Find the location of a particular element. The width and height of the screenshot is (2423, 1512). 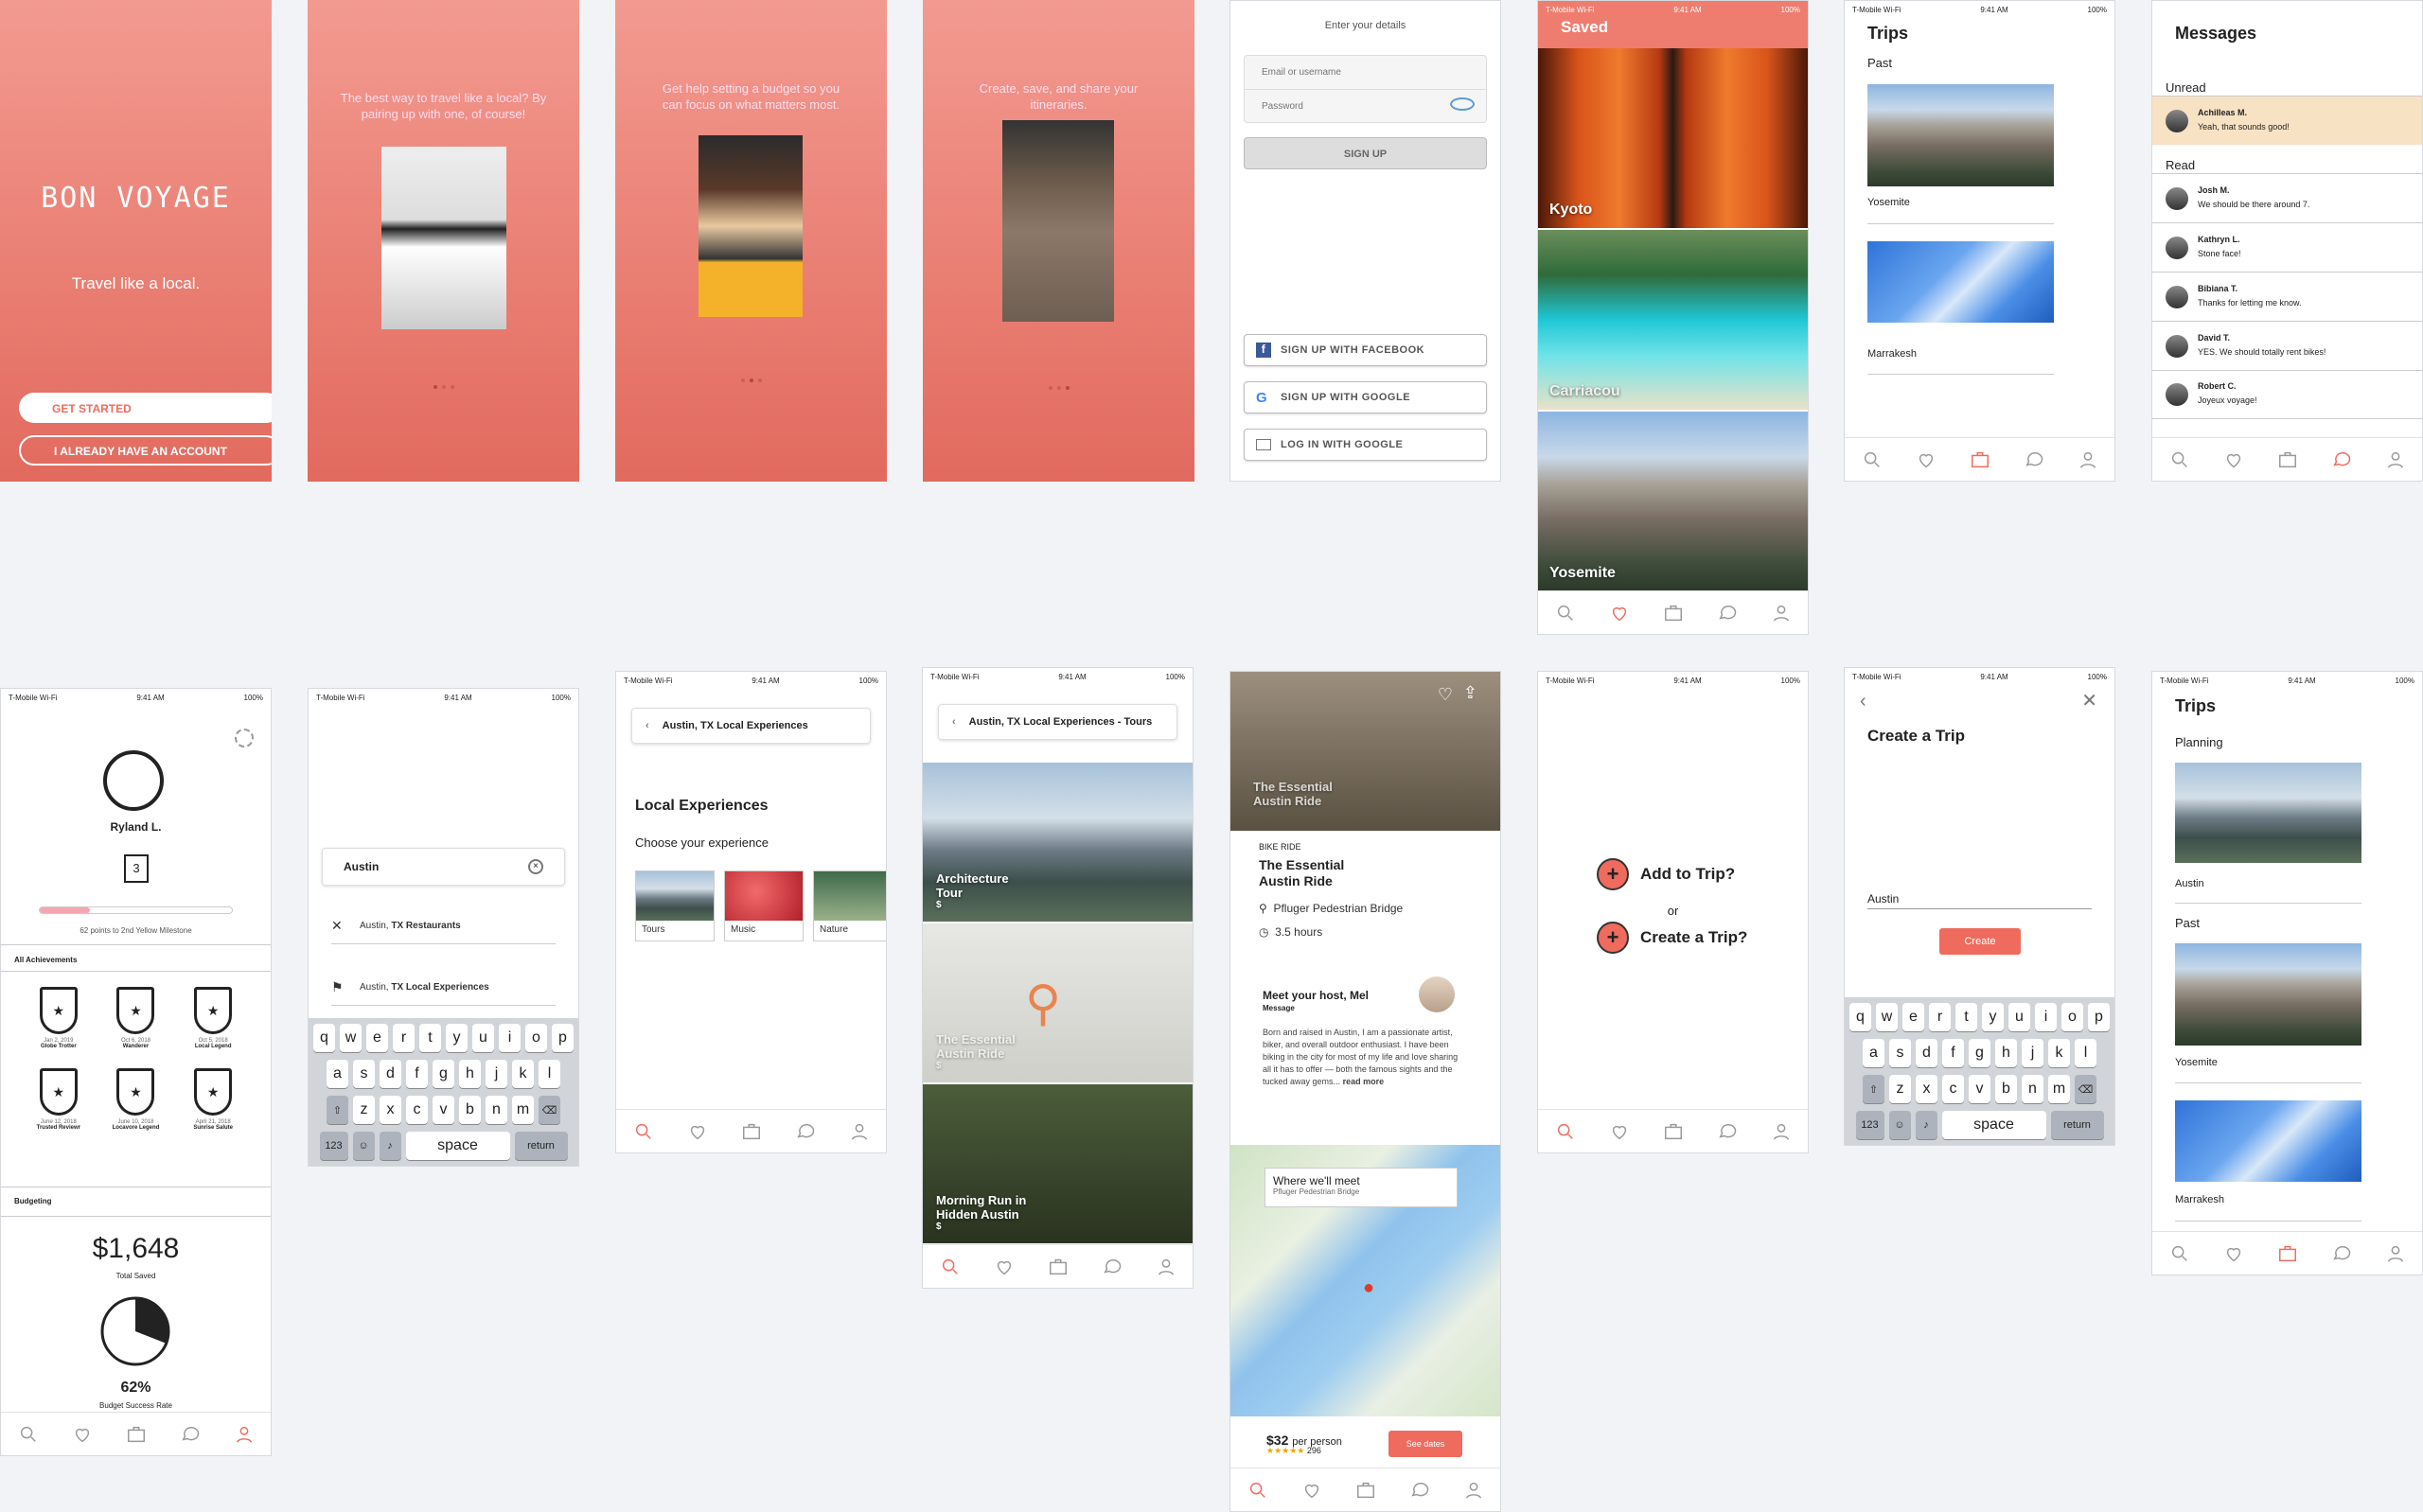

clear-icon: × is located at coordinates (535, 866).